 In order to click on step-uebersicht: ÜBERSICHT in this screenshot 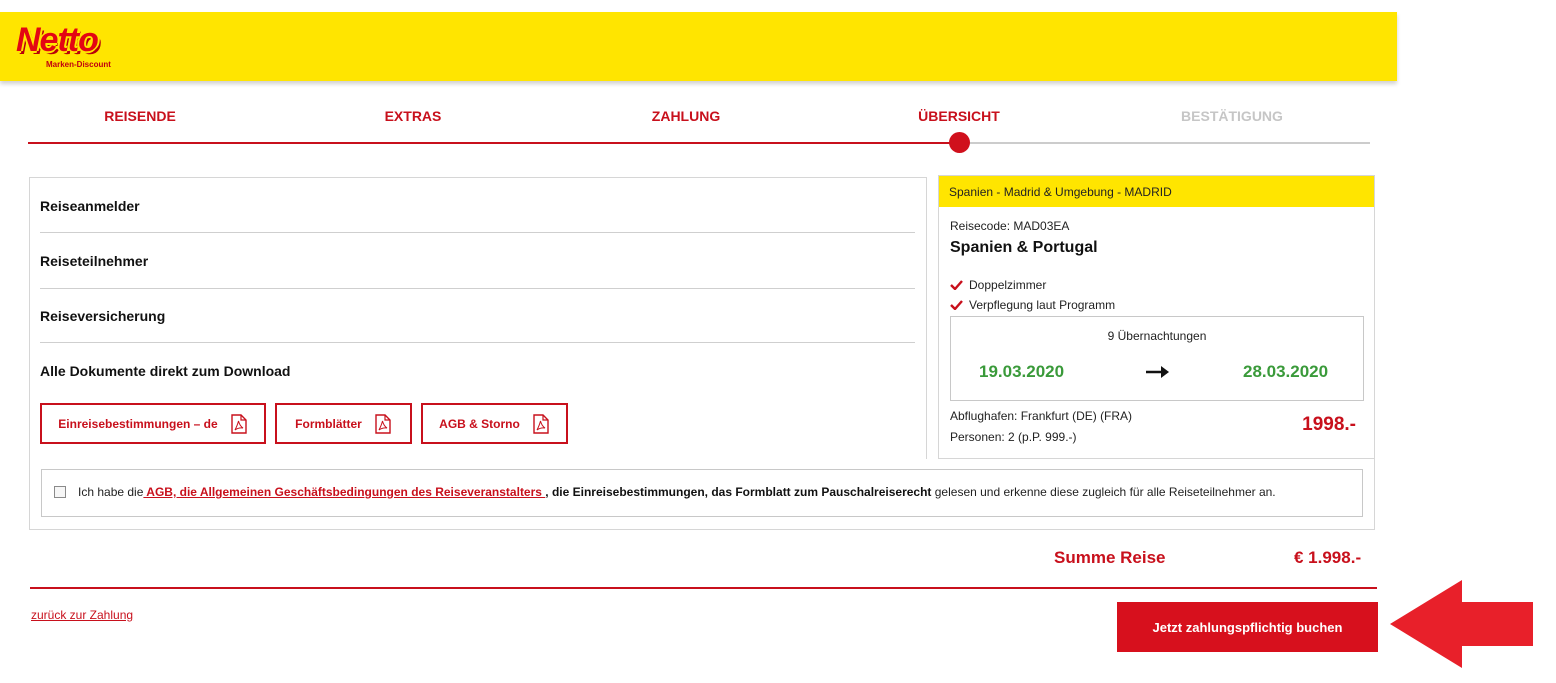, I will do `click(959, 116)`.